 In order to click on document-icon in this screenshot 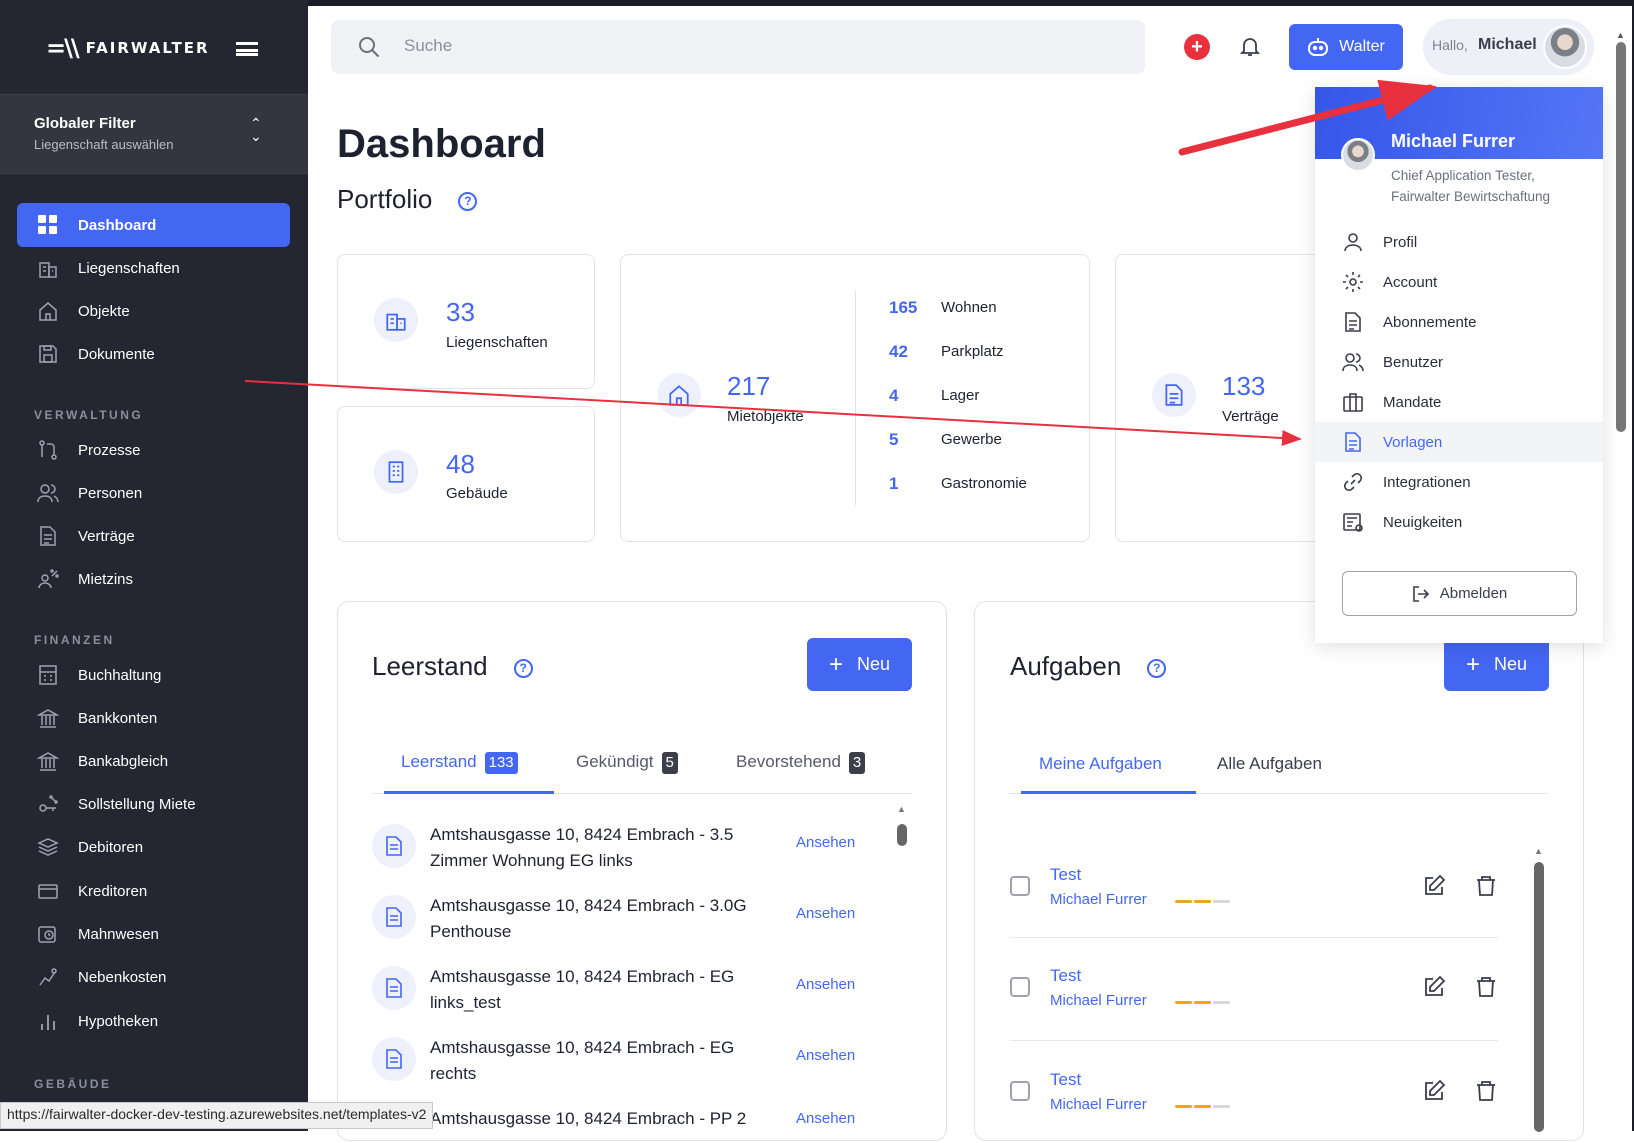, I will do `click(1353, 322)`.